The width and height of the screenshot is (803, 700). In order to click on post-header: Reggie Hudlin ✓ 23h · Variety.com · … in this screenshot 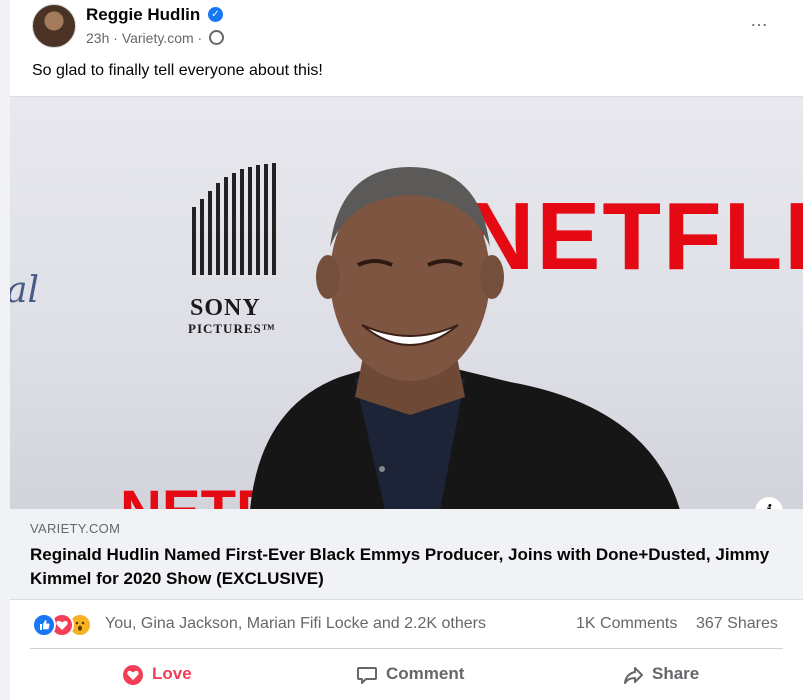, I will do `click(406, 28)`.